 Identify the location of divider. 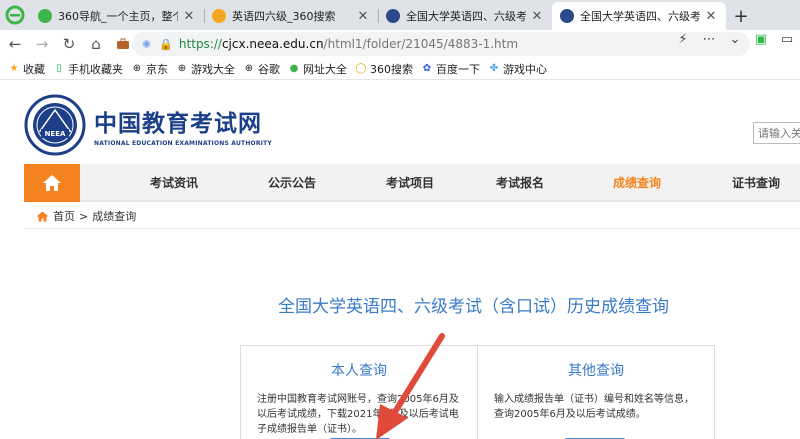
(412, 228).